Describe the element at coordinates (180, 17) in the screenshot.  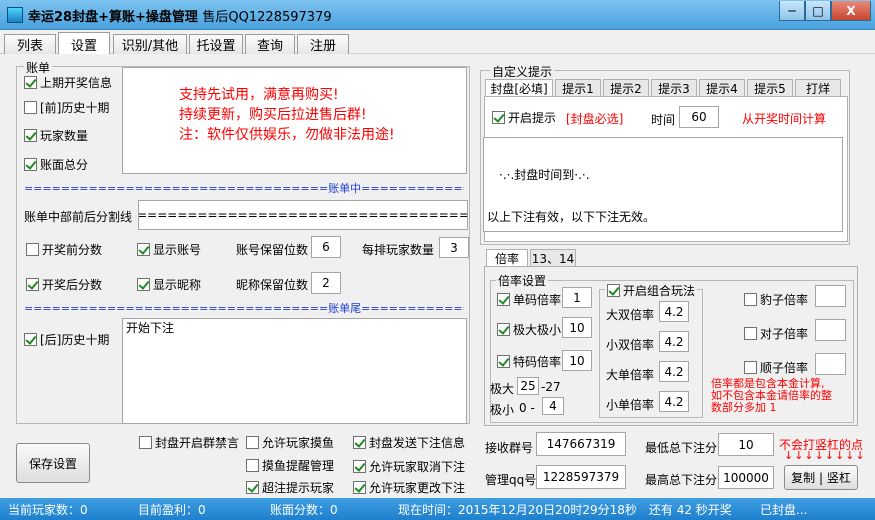
I see `window-title: 幸运28封盘+算账+操盘管理 售后QQ1228597379` at that location.